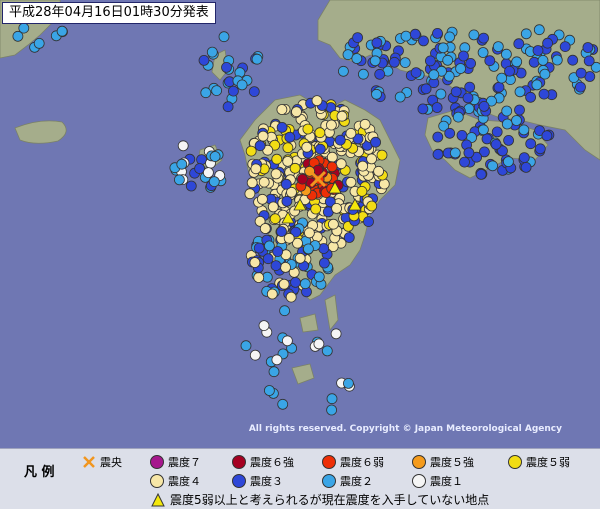  Describe the element at coordinates (330, 500) in the screenshot. I see `legend-unreported-label: 震度5弱以上と考えられるが現在震度を入手していない地点` at that location.